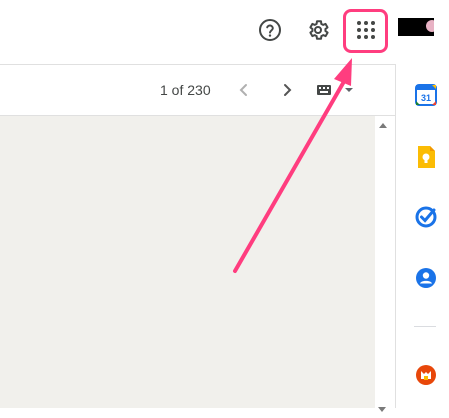  What do you see at coordinates (365, 31) in the screenshot?
I see `apps-button-highlight` at bounding box center [365, 31].